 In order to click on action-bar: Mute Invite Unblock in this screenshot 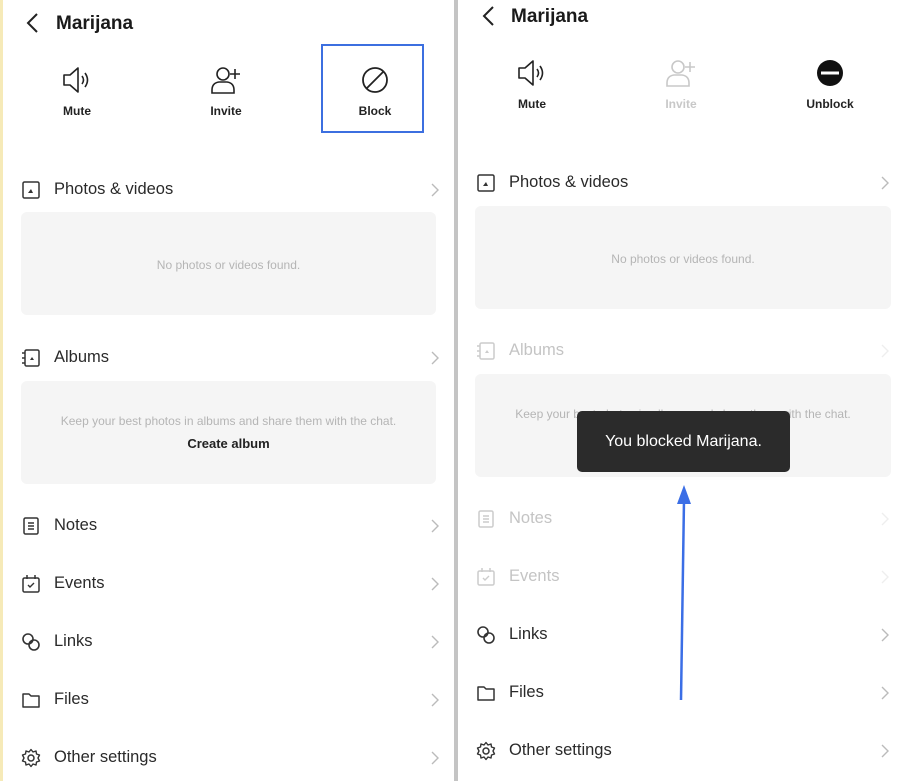, I will do `click(681, 84)`.